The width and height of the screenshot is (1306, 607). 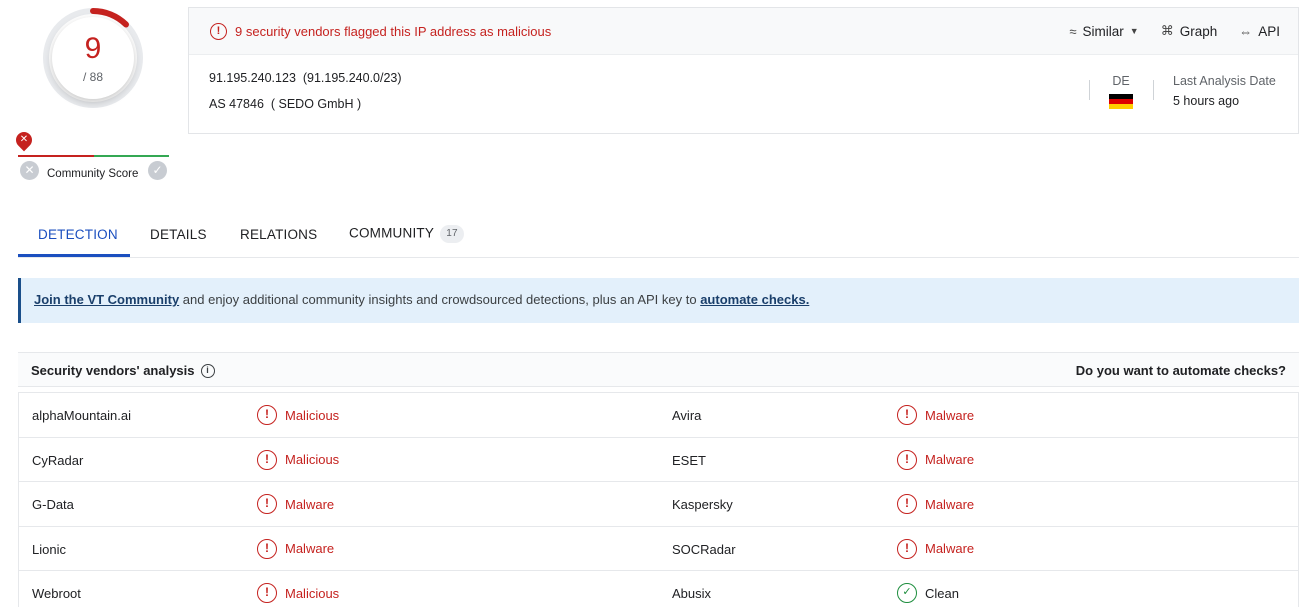 What do you see at coordinates (1073, 31) in the screenshot?
I see `similar-icon: ≈` at bounding box center [1073, 31].